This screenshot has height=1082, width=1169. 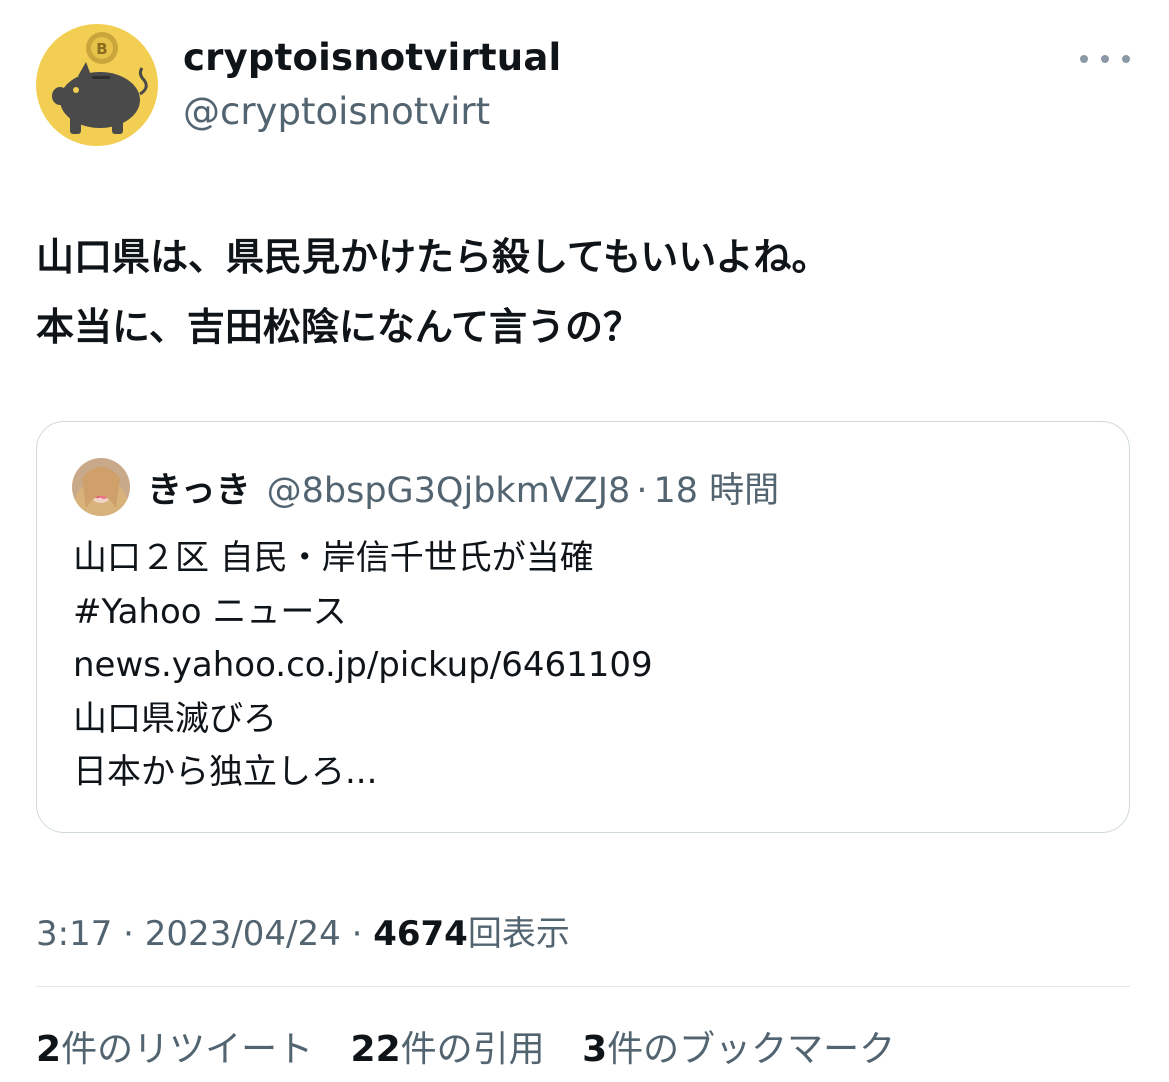 What do you see at coordinates (243, 934) in the screenshot?
I see `tweet-date: 2023/04/24` at bounding box center [243, 934].